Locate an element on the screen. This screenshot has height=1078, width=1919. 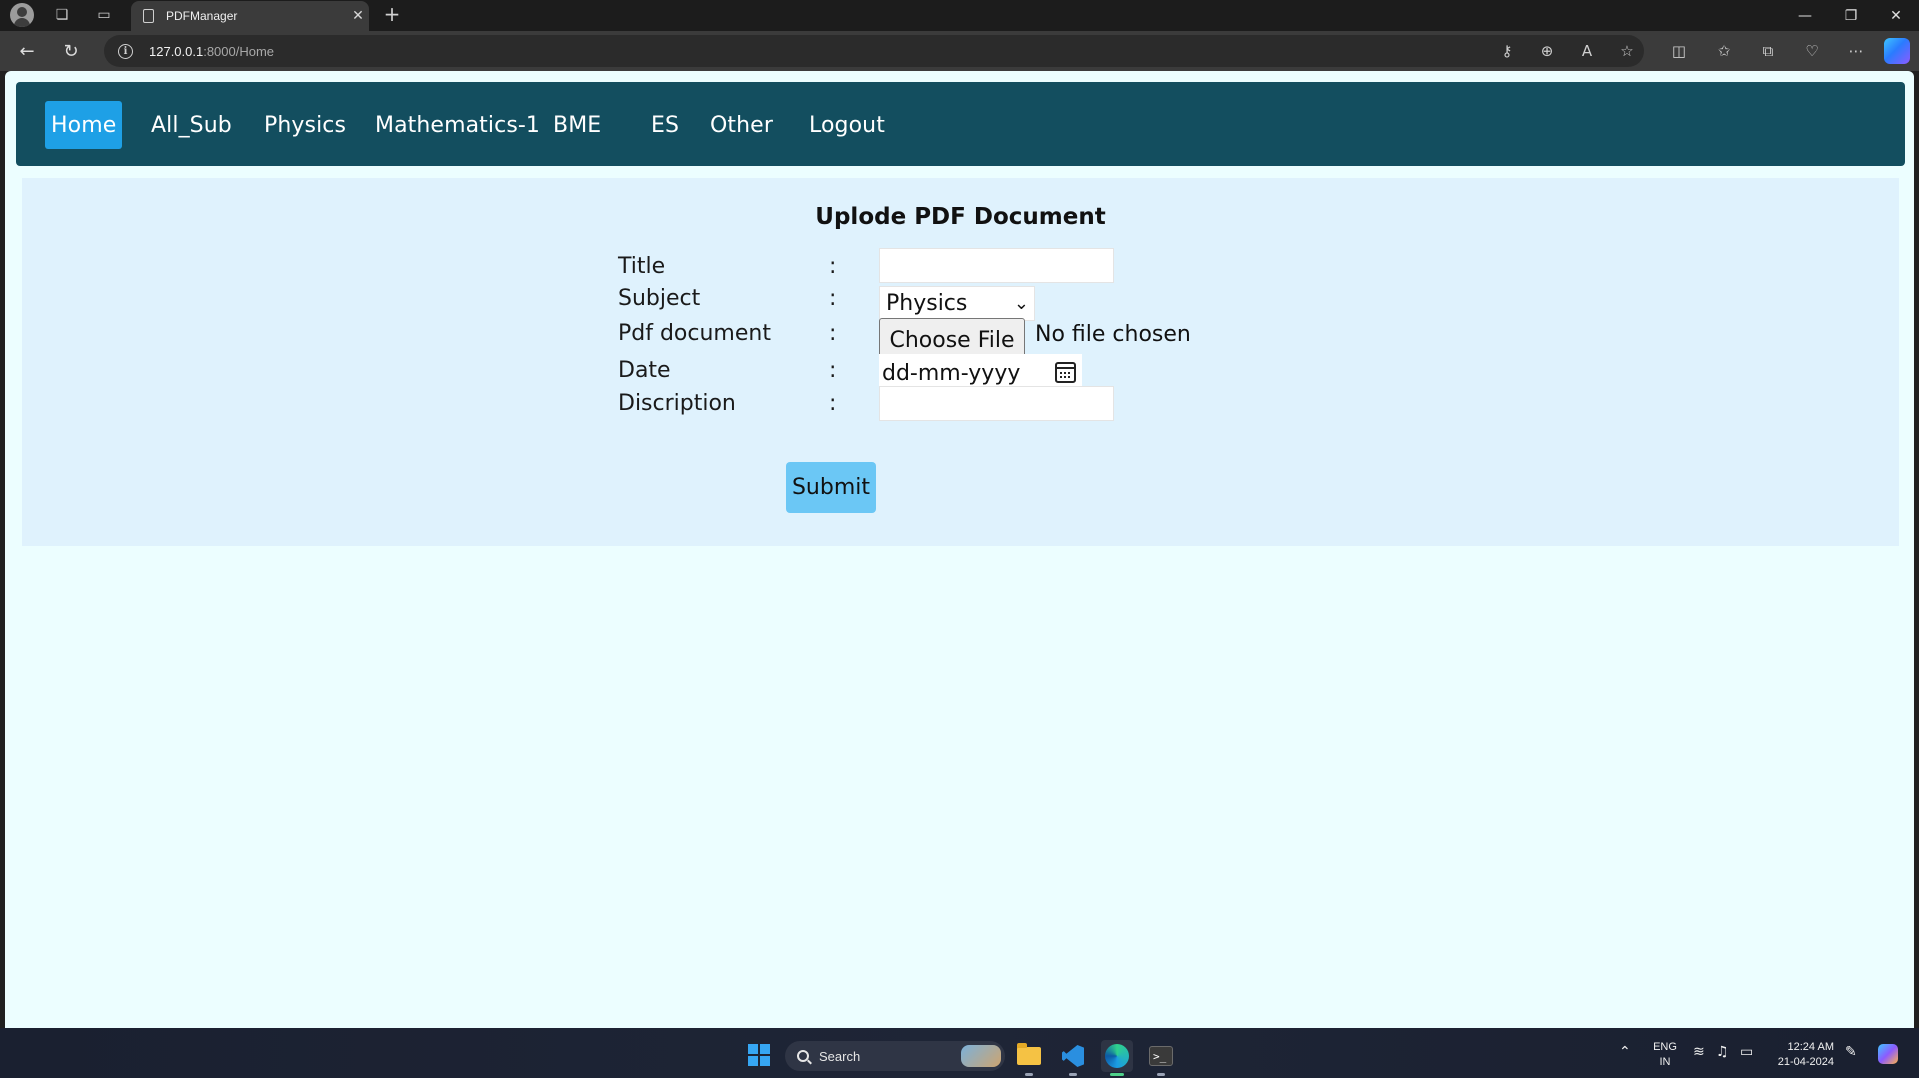
nav-bme: BME is located at coordinates (577, 125).